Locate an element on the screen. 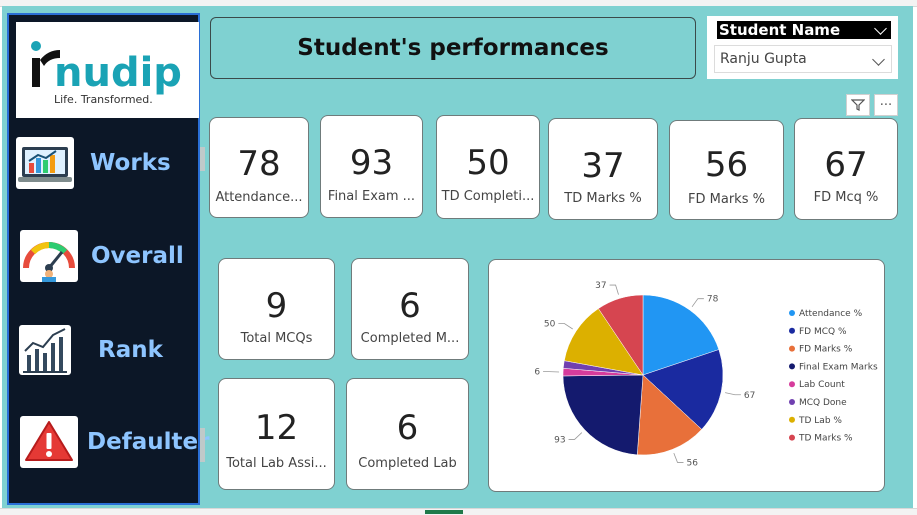  data-label: 93 is located at coordinates (559, 440).